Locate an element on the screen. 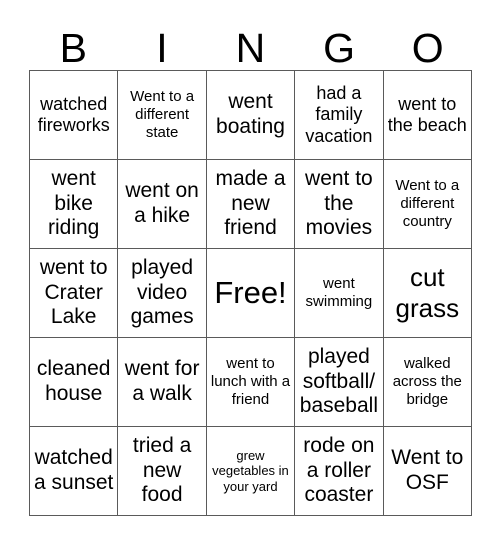  bingo-cell-label: Free! is located at coordinates (250, 292).